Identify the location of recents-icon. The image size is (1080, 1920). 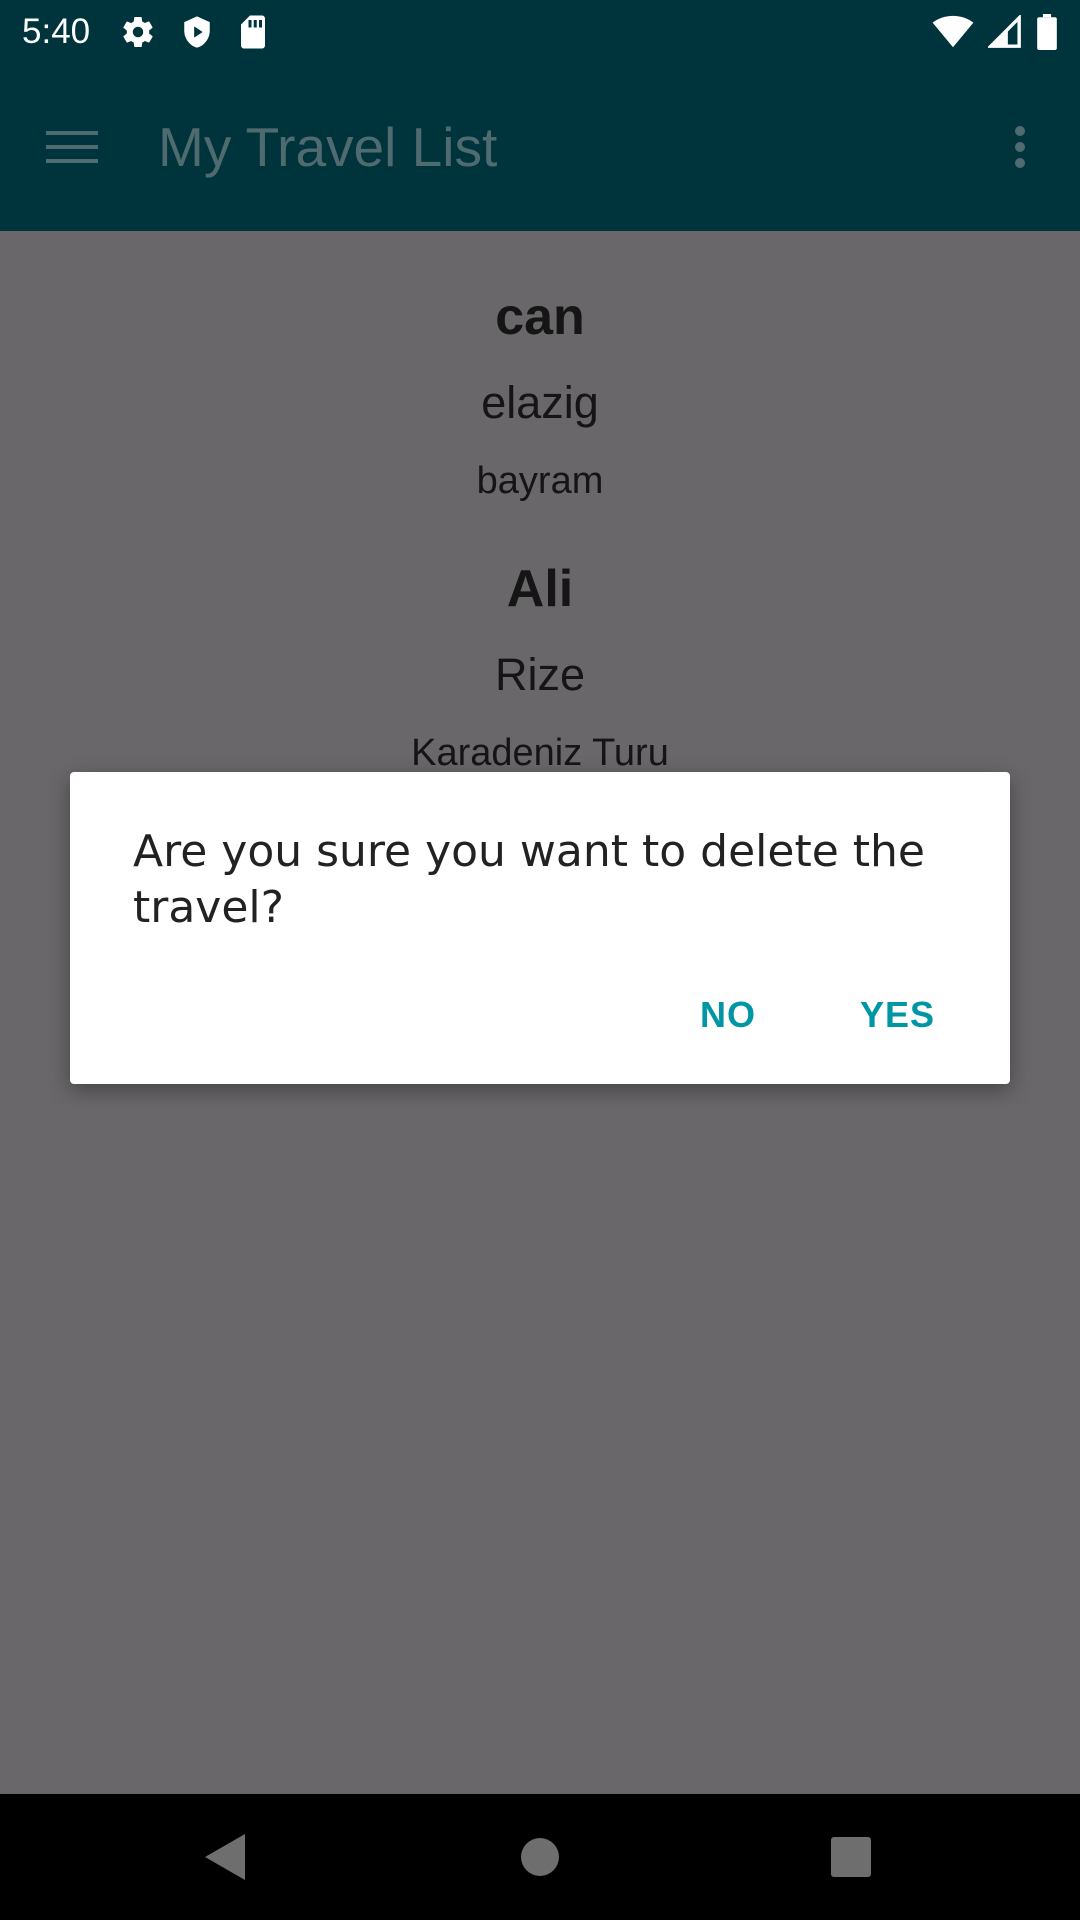
(851, 1857).